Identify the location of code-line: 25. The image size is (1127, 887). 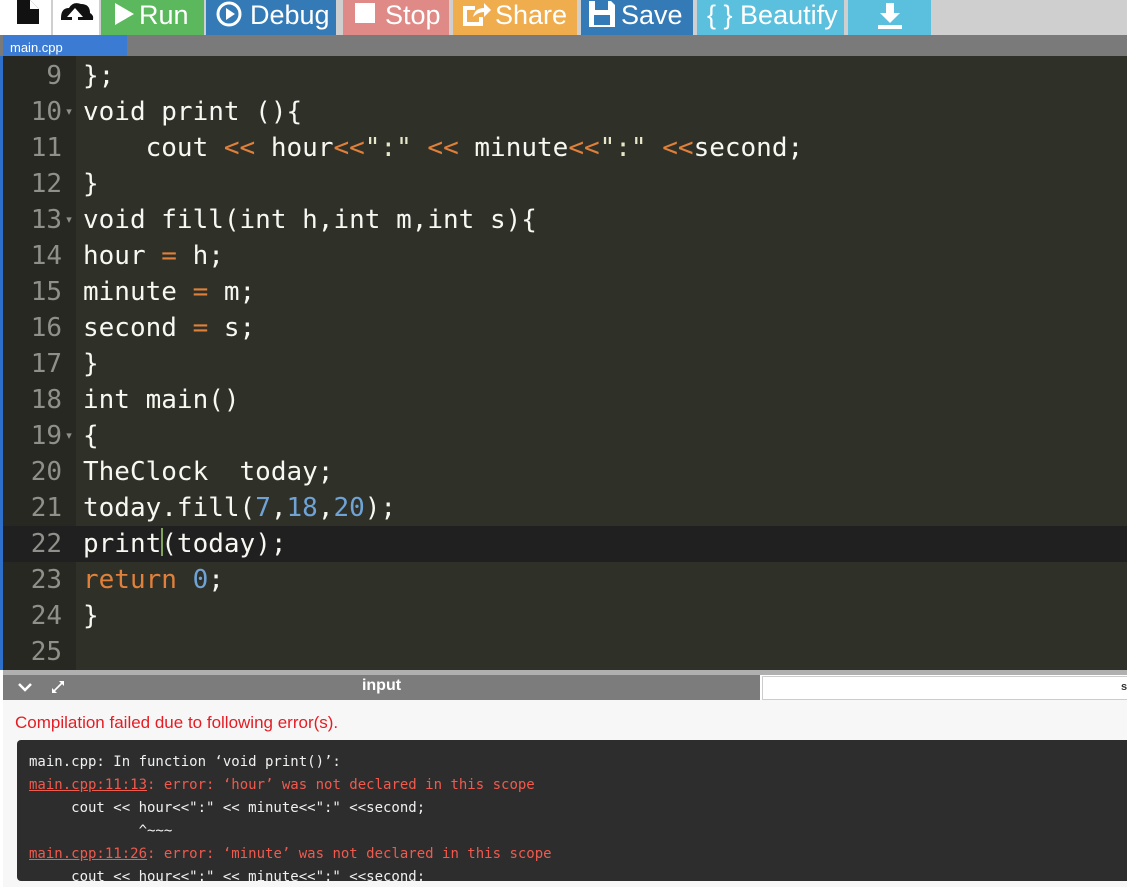
(565, 652).